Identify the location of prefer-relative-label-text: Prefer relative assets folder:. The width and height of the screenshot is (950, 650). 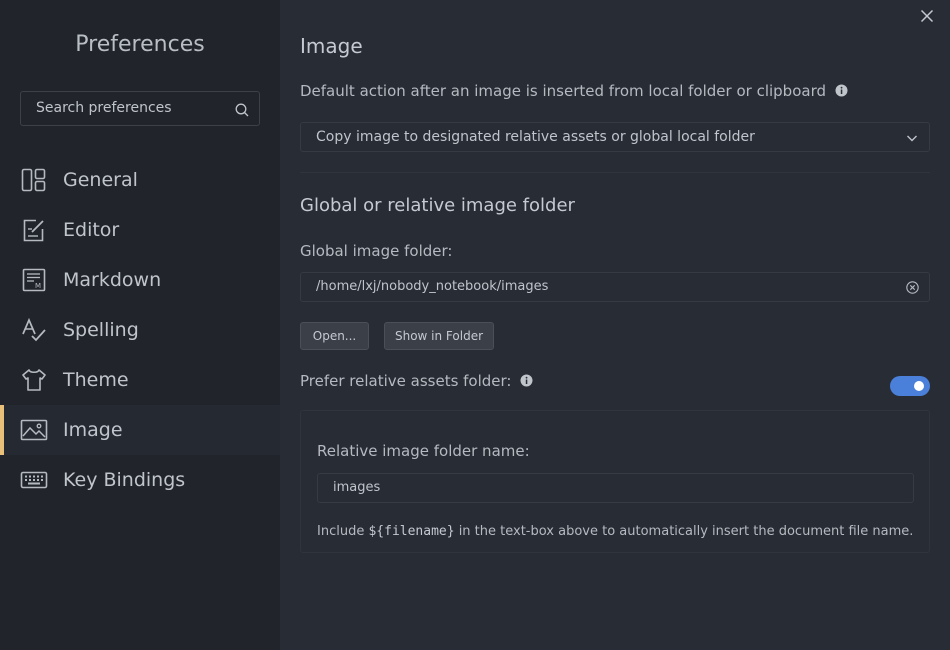
(406, 381).